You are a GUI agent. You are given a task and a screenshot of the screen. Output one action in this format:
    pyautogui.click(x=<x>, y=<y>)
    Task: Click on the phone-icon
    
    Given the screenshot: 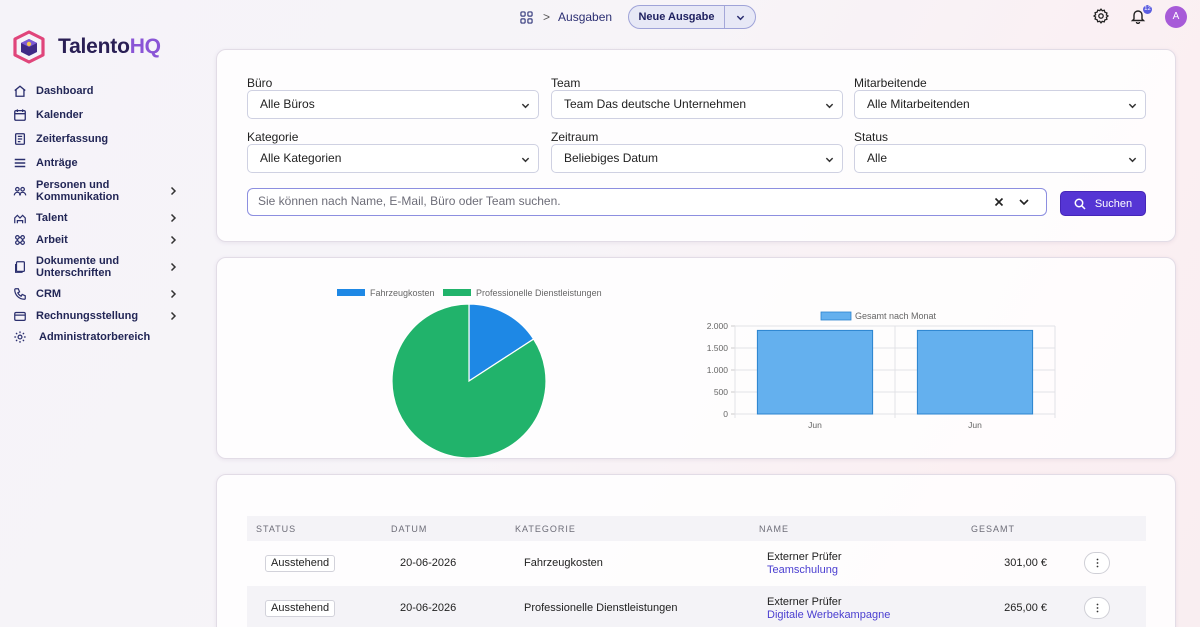 What is the action you would take?
    pyautogui.click(x=19, y=294)
    